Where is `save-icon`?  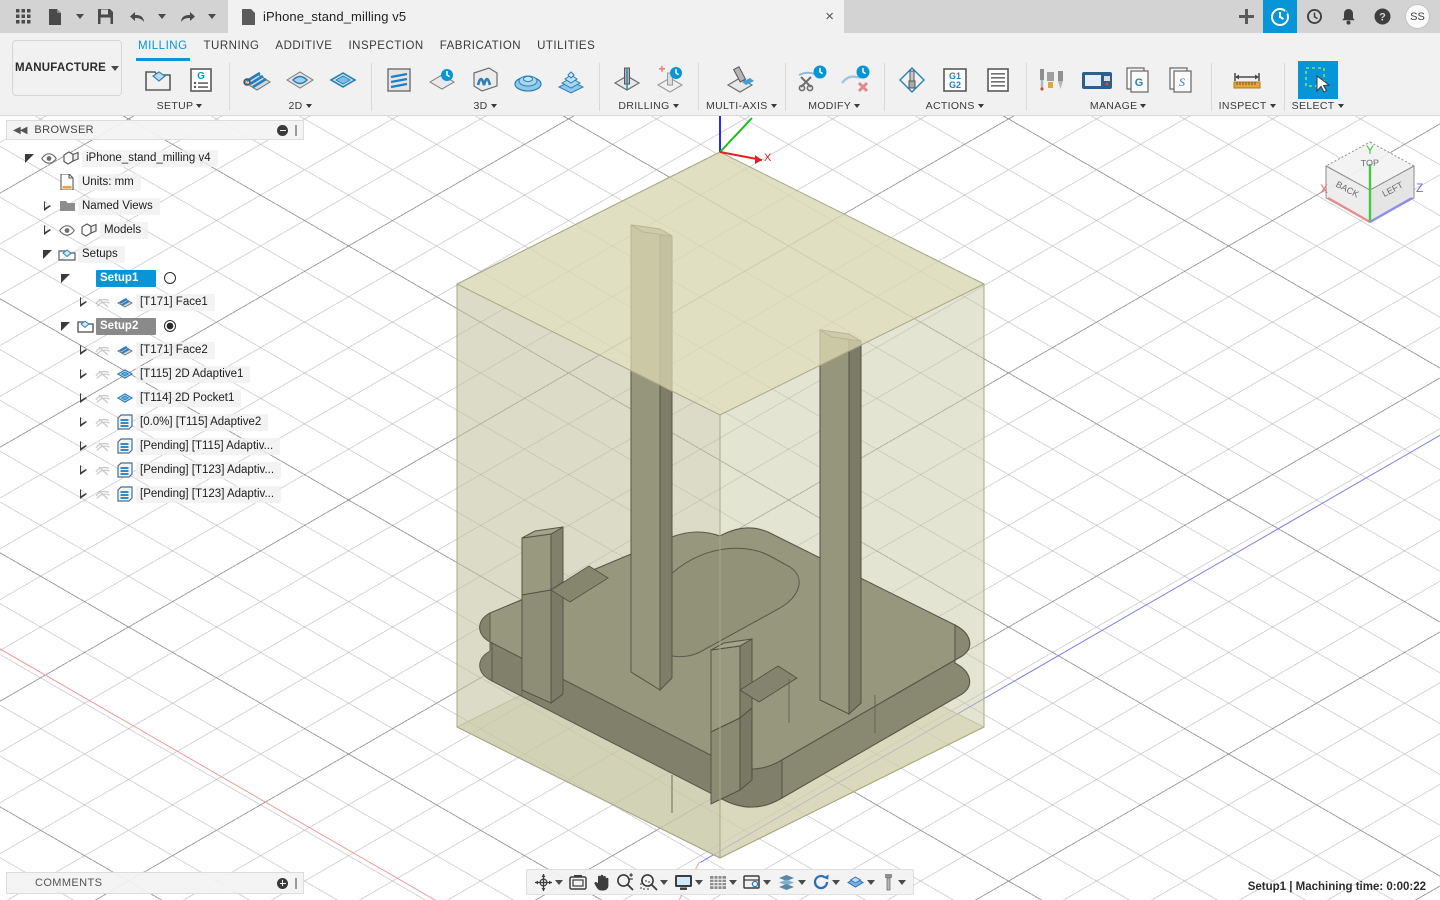 save-icon is located at coordinates (105, 16).